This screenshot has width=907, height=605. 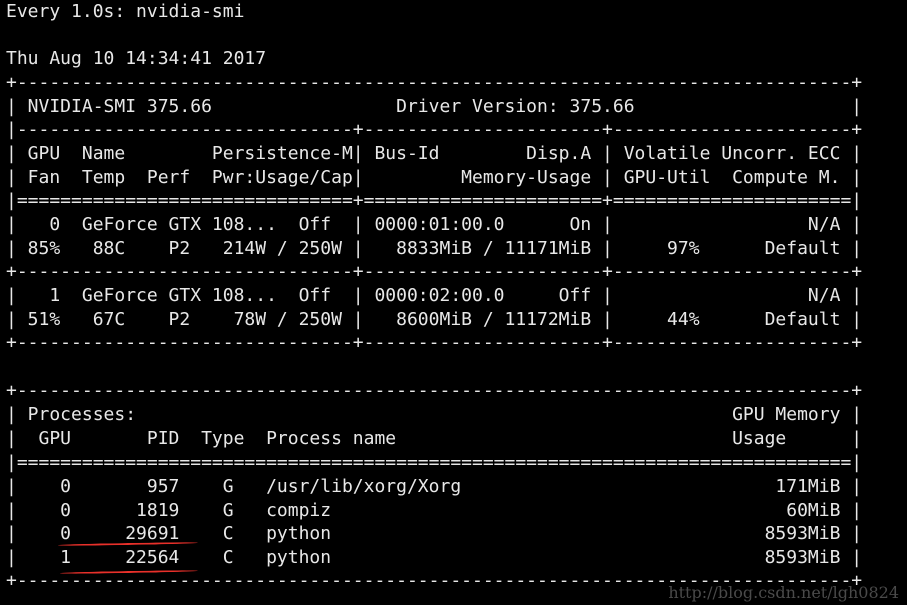 What do you see at coordinates (434, 557) in the screenshot?
I see `process-row: | 1 22564 C python 8593MiB |` at bounding box center [434, 557].